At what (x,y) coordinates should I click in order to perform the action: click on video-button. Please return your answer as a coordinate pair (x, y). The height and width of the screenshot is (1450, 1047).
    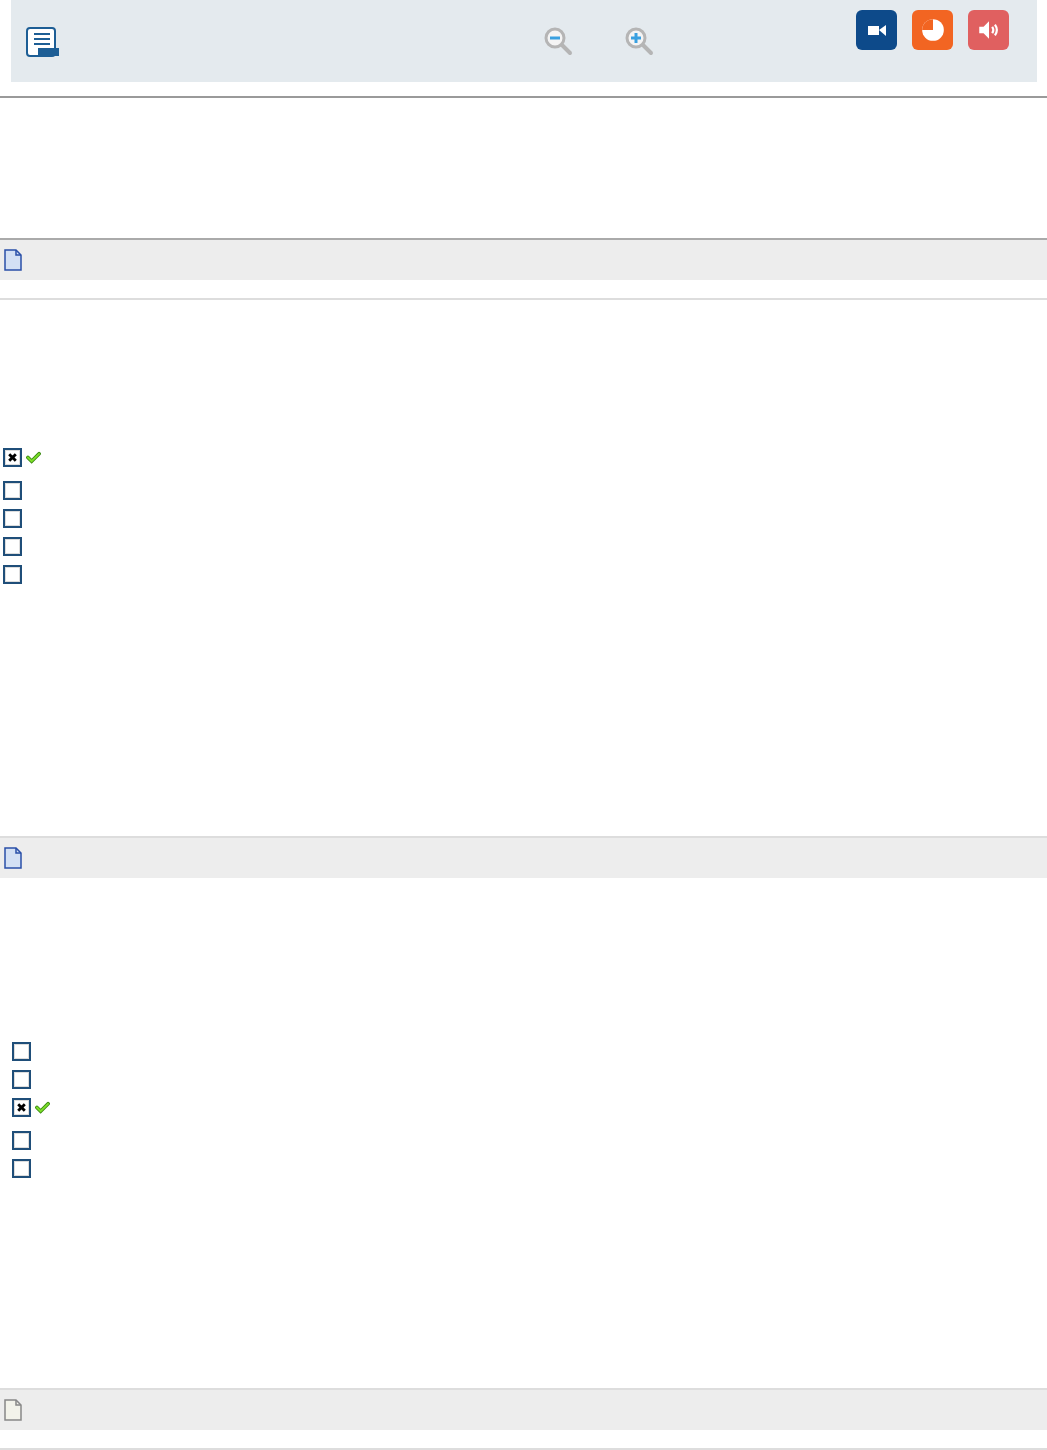
    Looking at the image, I should click on (876, 30).